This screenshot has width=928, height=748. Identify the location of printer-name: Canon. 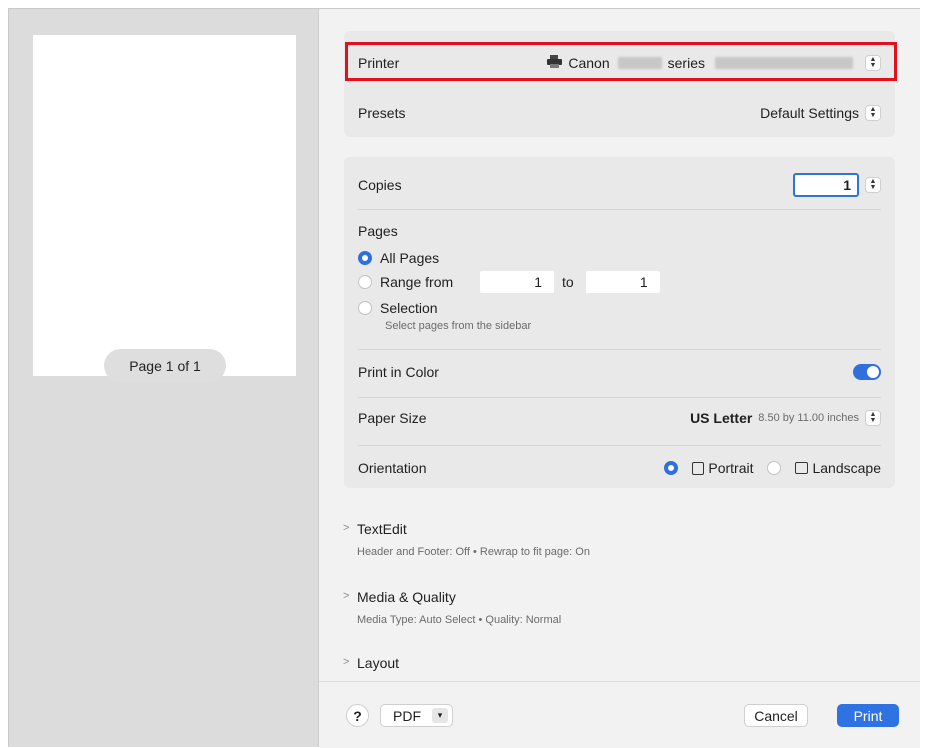
(589, 63).